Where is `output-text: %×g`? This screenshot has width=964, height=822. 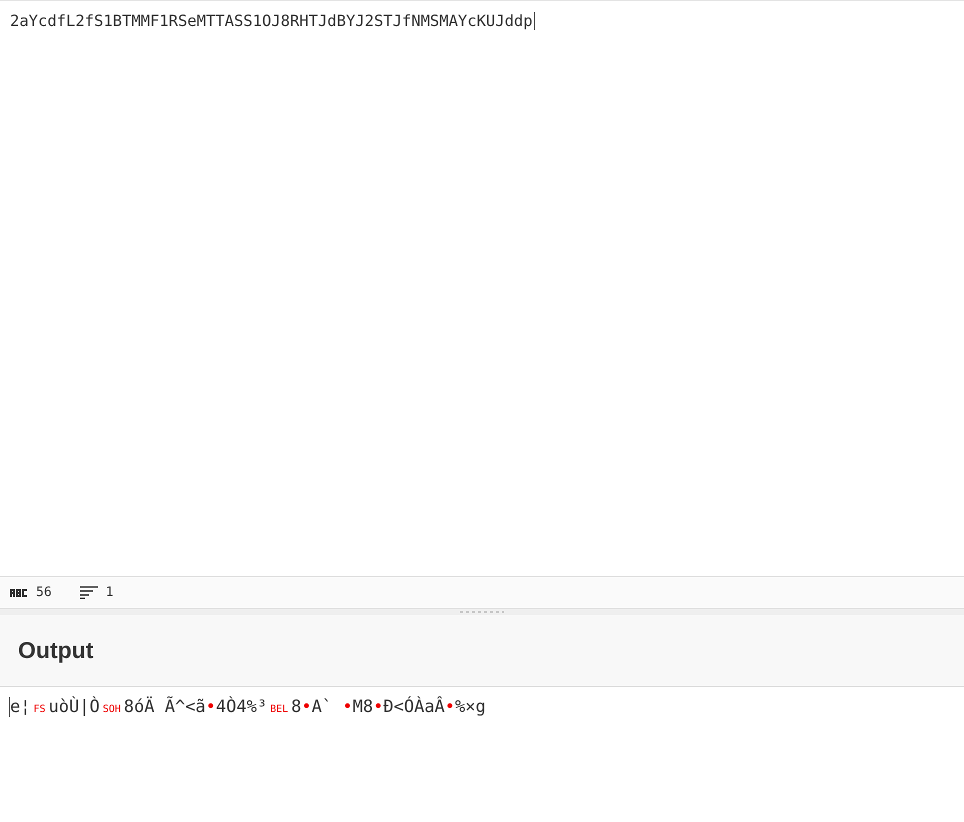
output-text: %×g is located at coordinates (470, 707).